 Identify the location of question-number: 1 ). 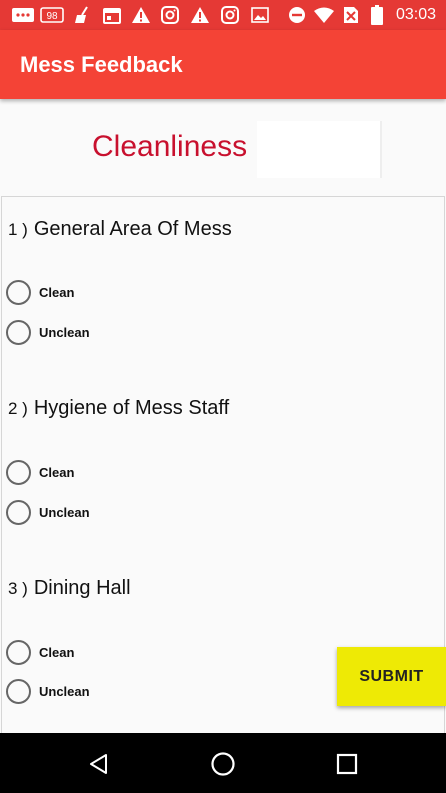
(18, 229).